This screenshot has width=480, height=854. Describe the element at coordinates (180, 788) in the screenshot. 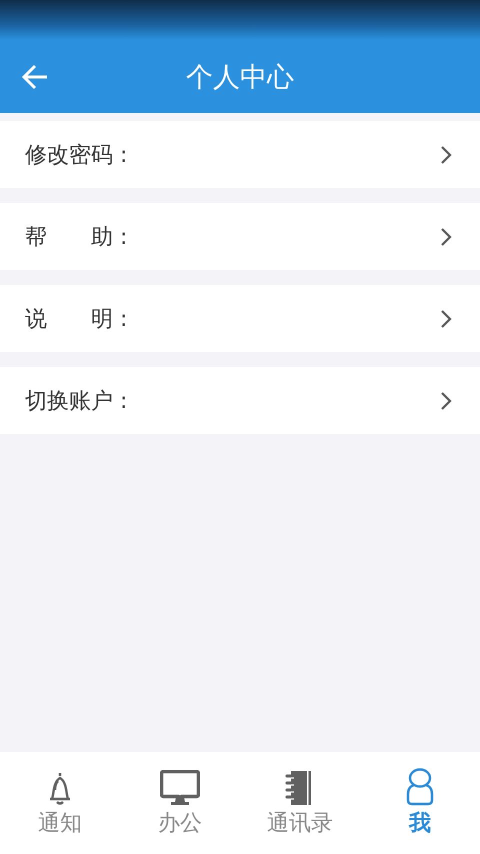

I see `monitor-icon` at that location.